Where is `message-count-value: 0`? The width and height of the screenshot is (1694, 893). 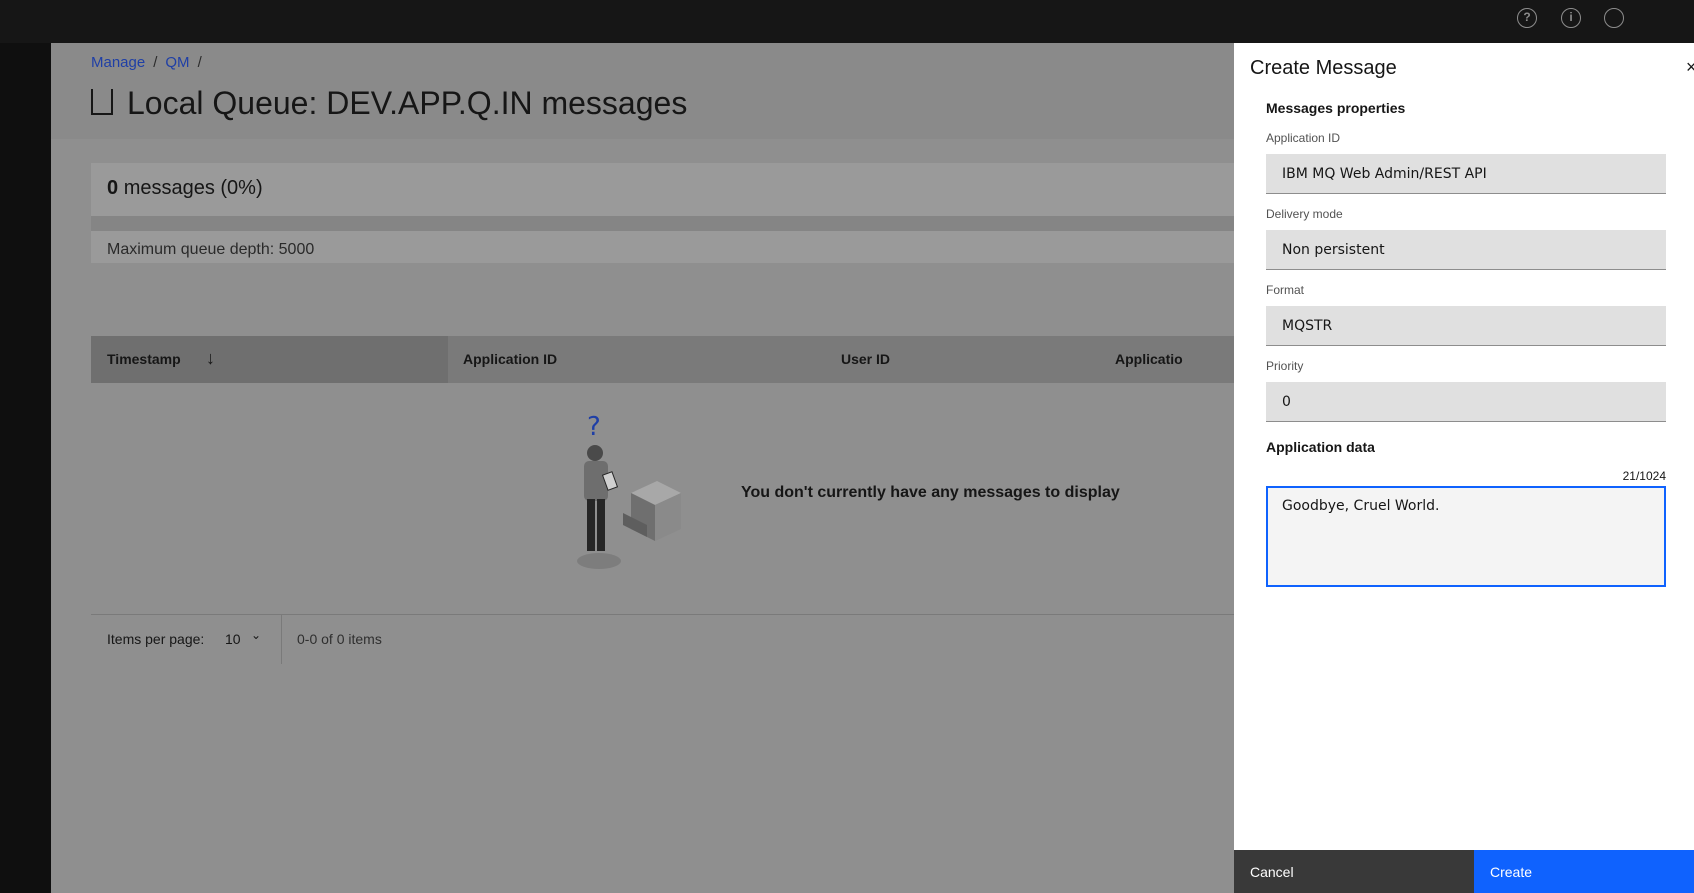
message-count-value: 0 is located at coordinates (113, 188).